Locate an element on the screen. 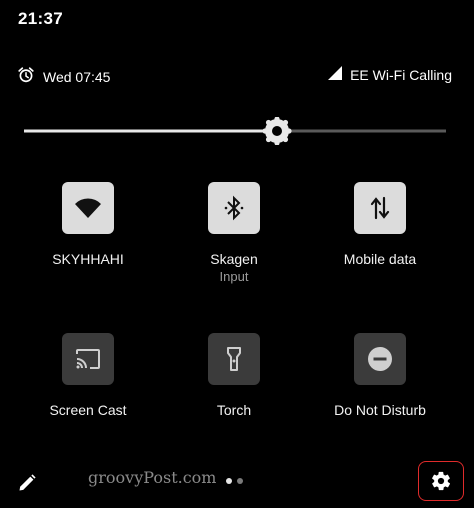 The height and width of the screenshot is (508, 474). settings-button is located at coordinates (441, 481).